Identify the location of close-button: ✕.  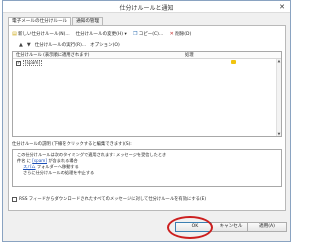
(282, 7).